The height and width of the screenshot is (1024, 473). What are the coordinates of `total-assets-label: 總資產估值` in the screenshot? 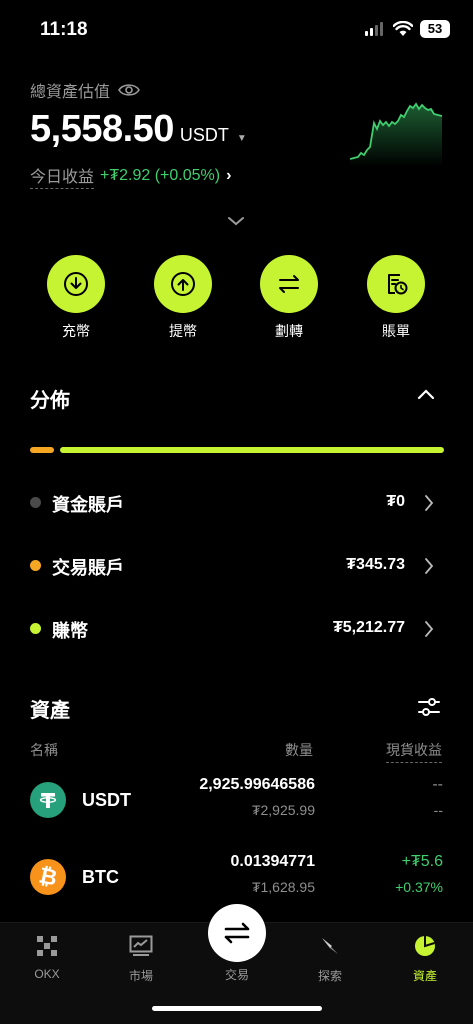 It's located at (85, 90).